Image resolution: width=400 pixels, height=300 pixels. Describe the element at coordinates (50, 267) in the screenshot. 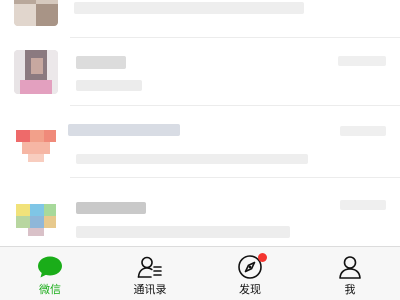

I see `chat-bubble-icon` at that location.